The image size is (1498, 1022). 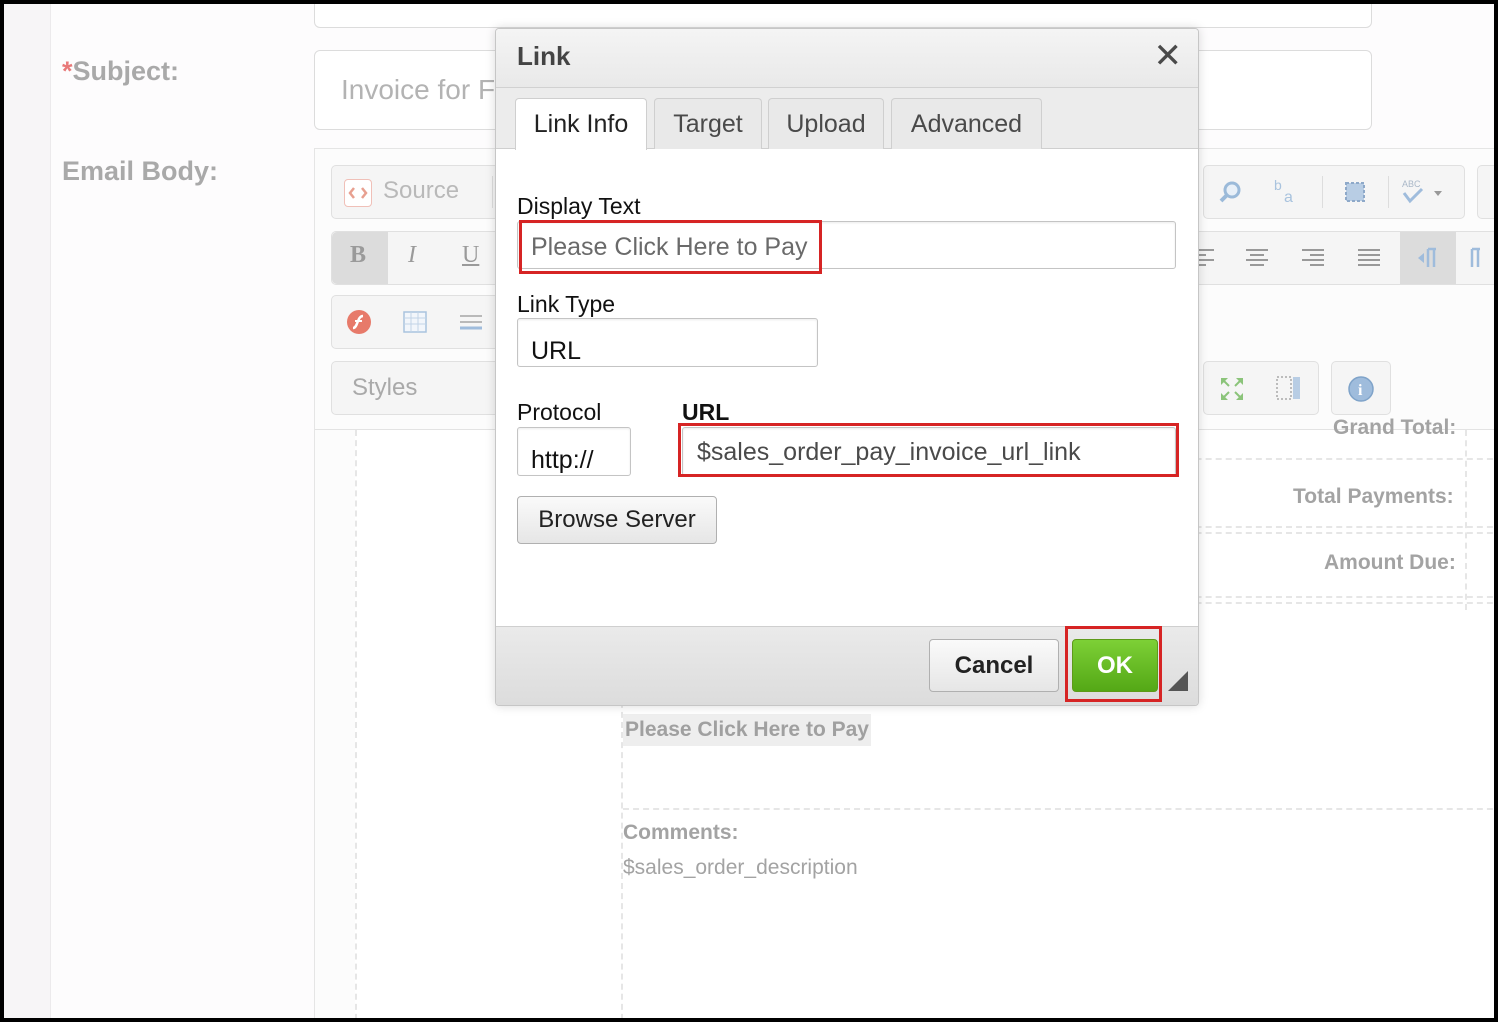 What do you see at coordinates (847, 58) in the screenshot?
I see `dialog-titlebar: Link ✕` at bounding box center [847, 58].